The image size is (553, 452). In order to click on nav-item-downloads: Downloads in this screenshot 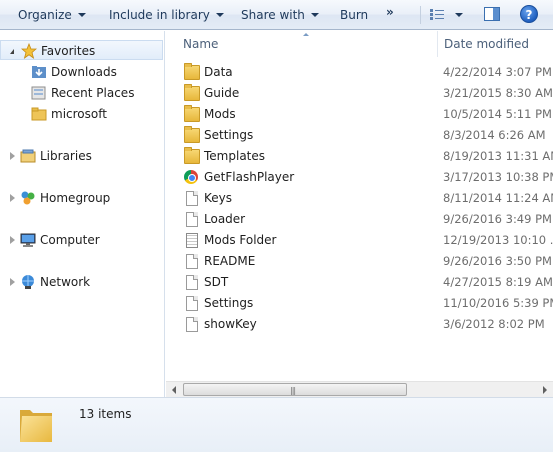, I will do `click(81, 72)`.